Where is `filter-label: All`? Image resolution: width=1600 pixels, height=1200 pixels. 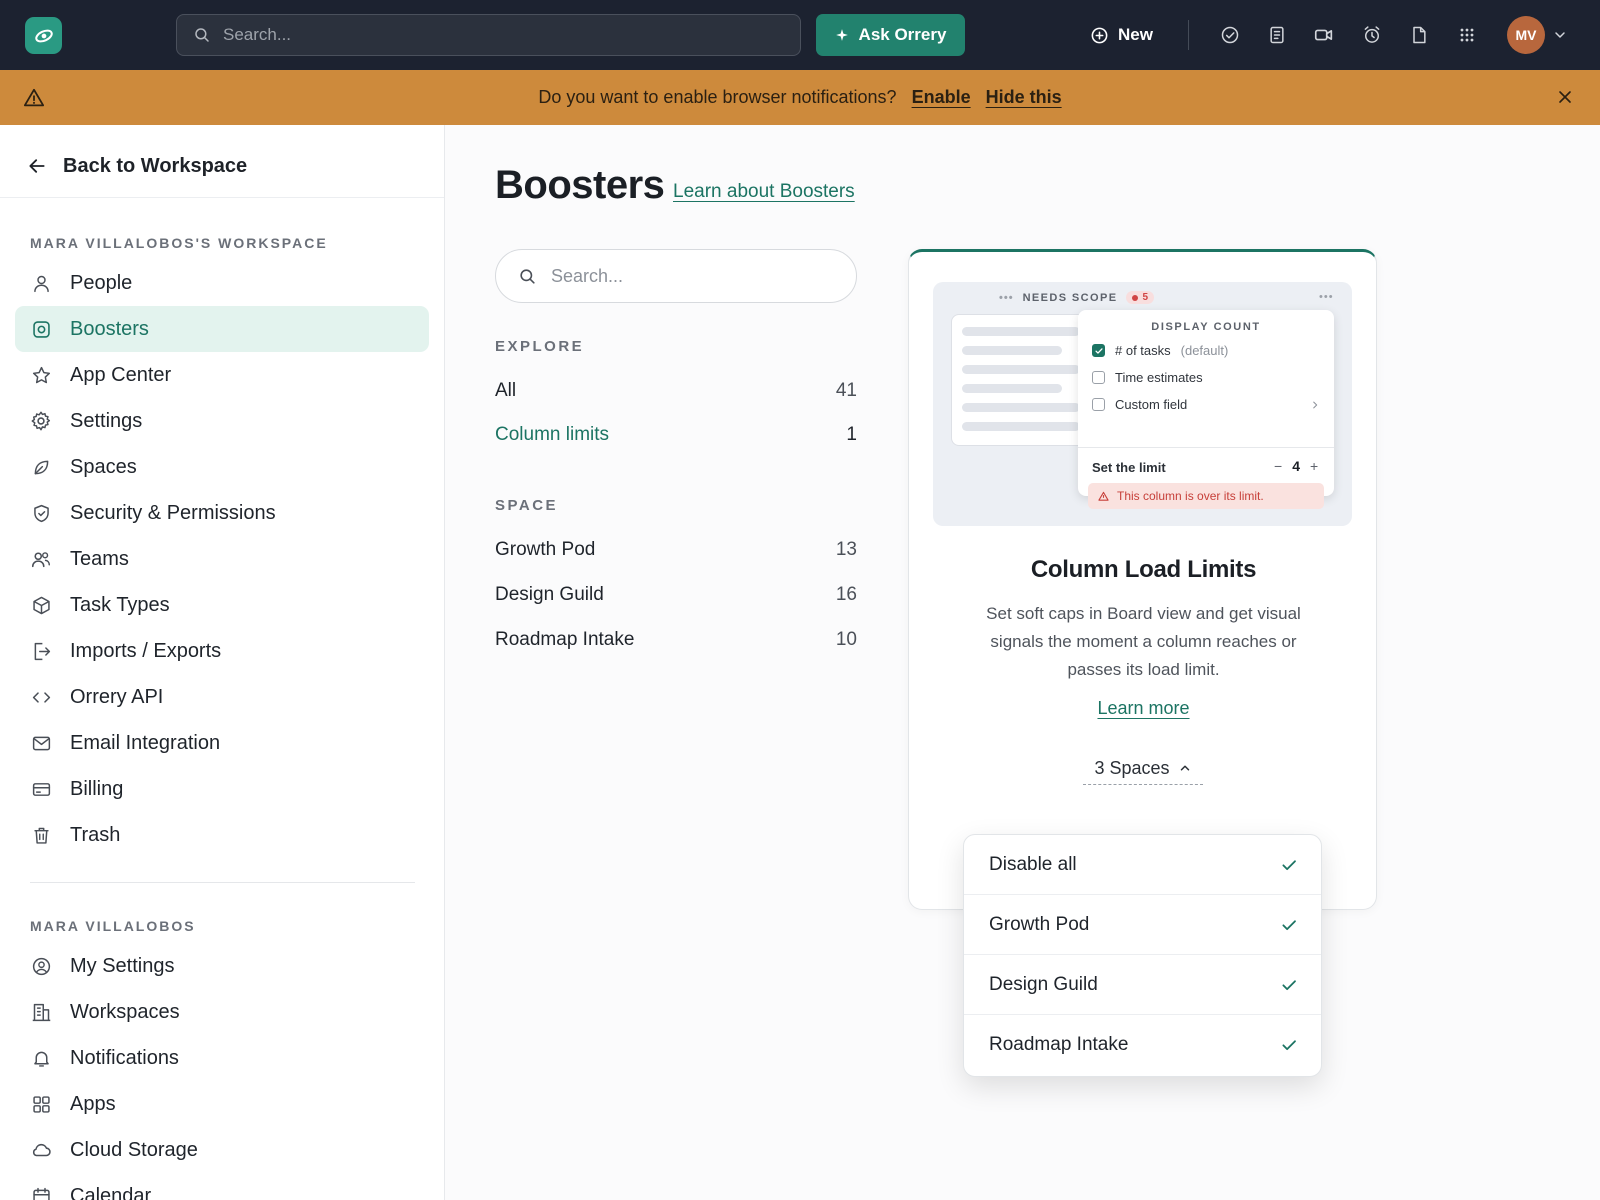 filter-label: All is located at coordinates (506, 390).